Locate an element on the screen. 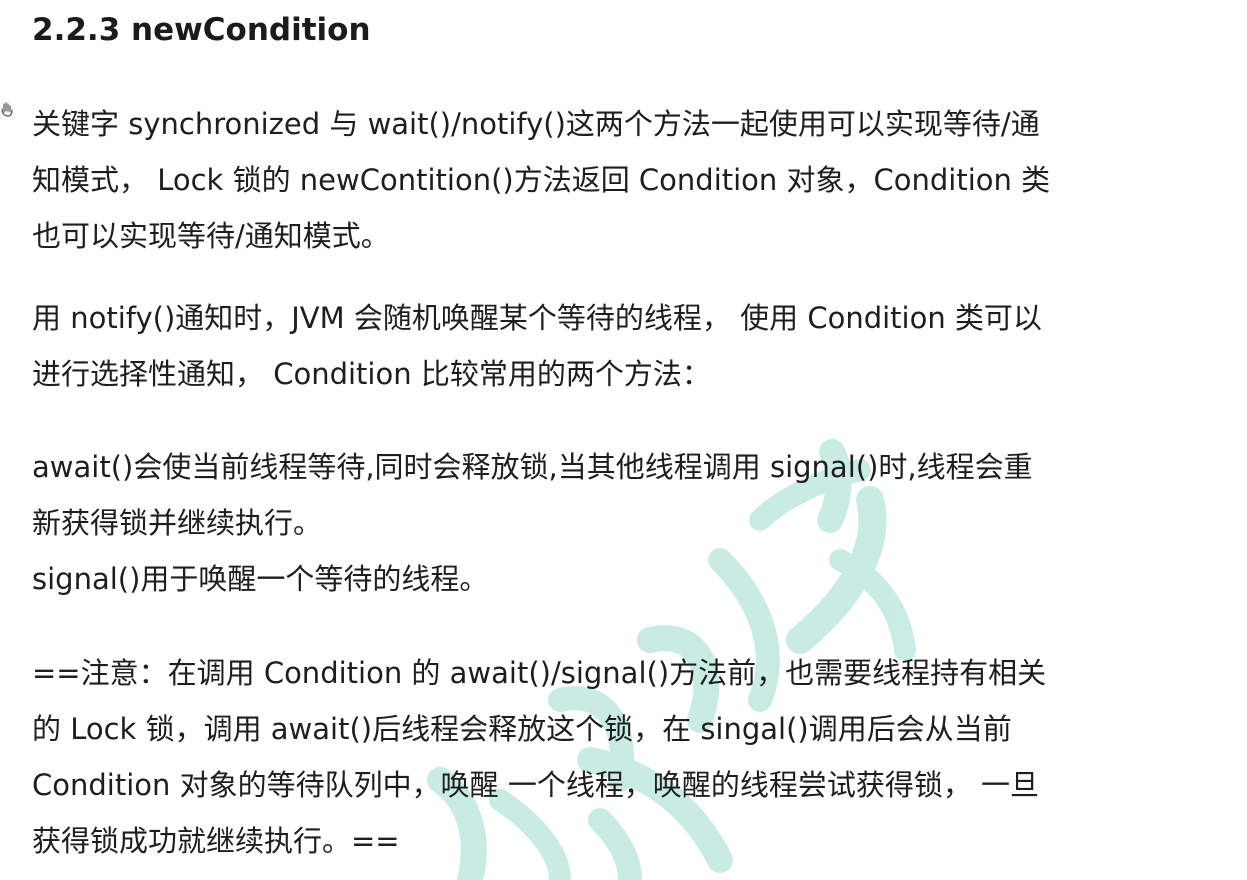  paragraph-line: 进行选择性通知， Condition 比较常用的两个方法： is located at coordinates (371, 374).